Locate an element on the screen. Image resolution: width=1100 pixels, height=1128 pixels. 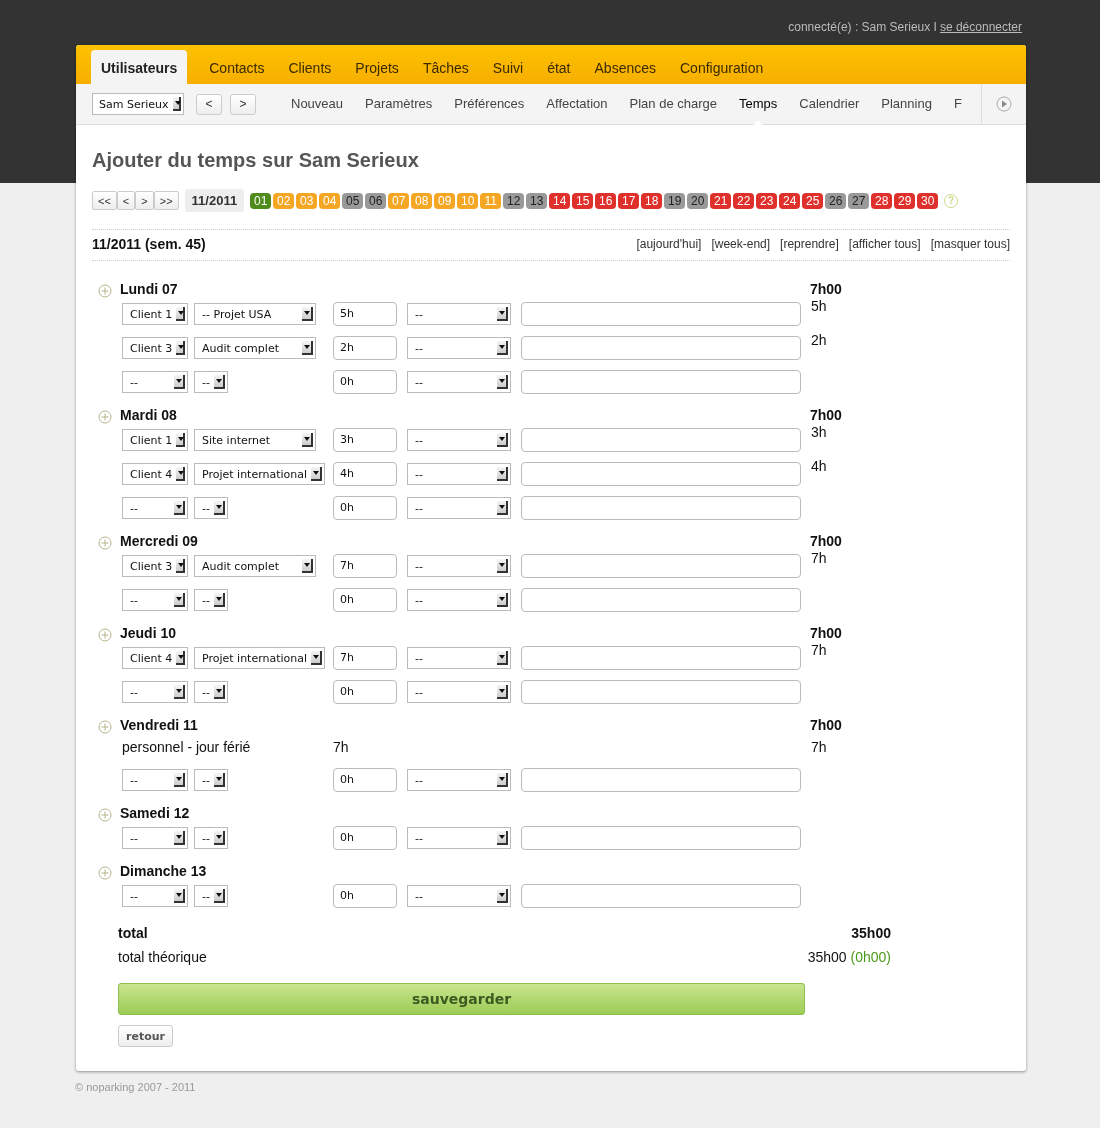
save-button: sauvegarder is located at coordinates (461, 999).